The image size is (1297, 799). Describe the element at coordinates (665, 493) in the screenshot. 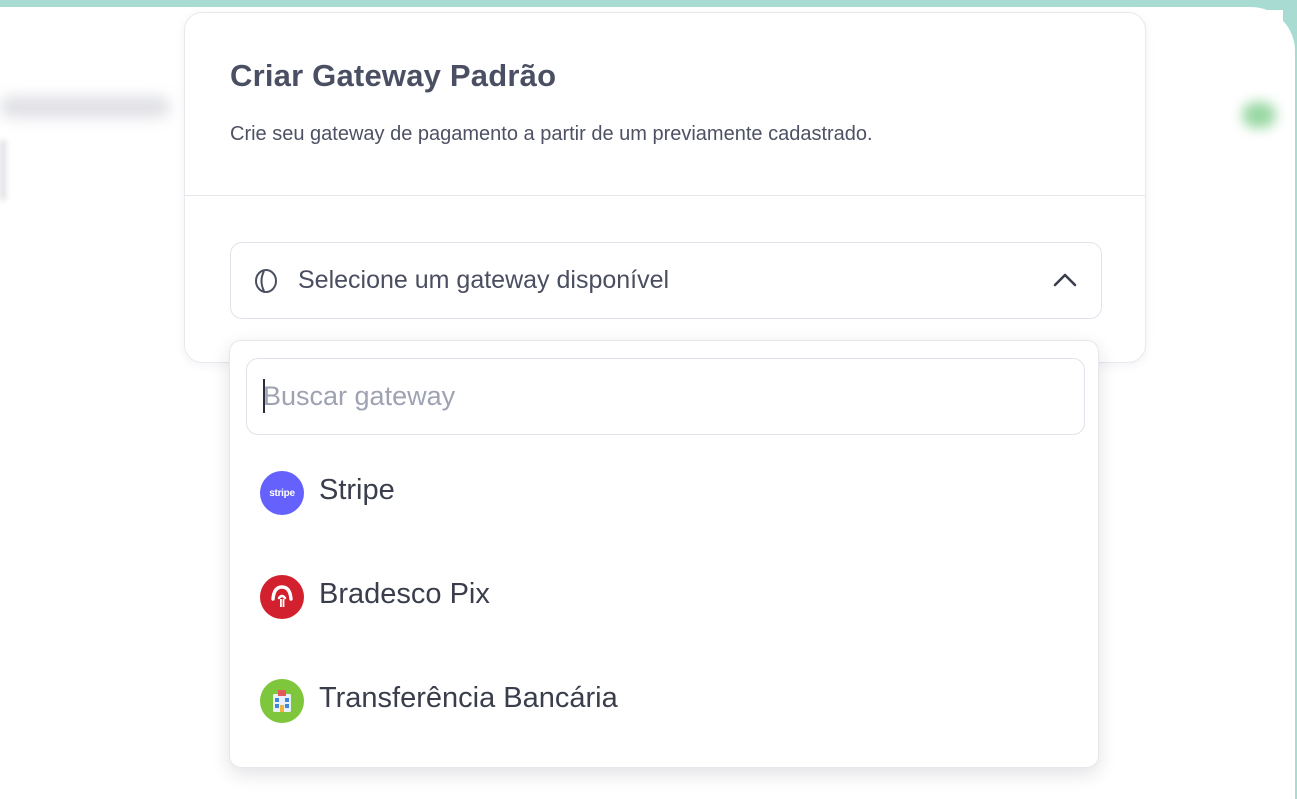

I see `gateway-option-stripe: stripe Stripe` at that location.